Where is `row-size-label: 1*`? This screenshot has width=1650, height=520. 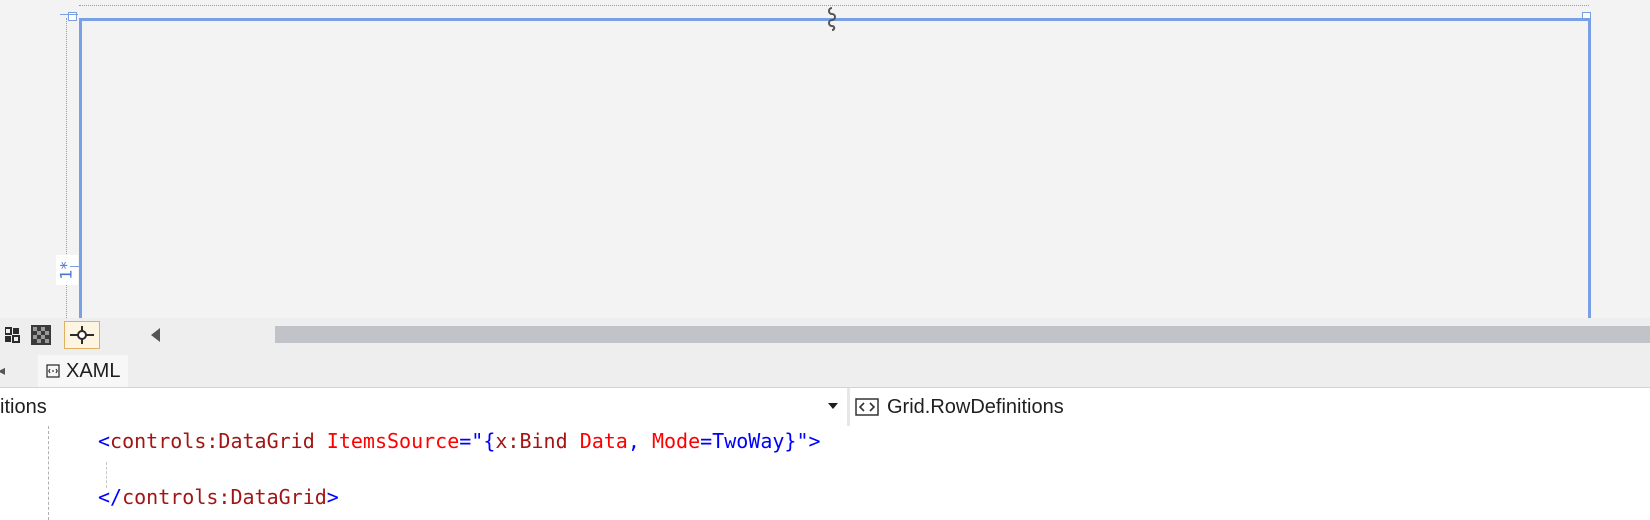
row-size-label: 1* is located at coordinates (66, 270).